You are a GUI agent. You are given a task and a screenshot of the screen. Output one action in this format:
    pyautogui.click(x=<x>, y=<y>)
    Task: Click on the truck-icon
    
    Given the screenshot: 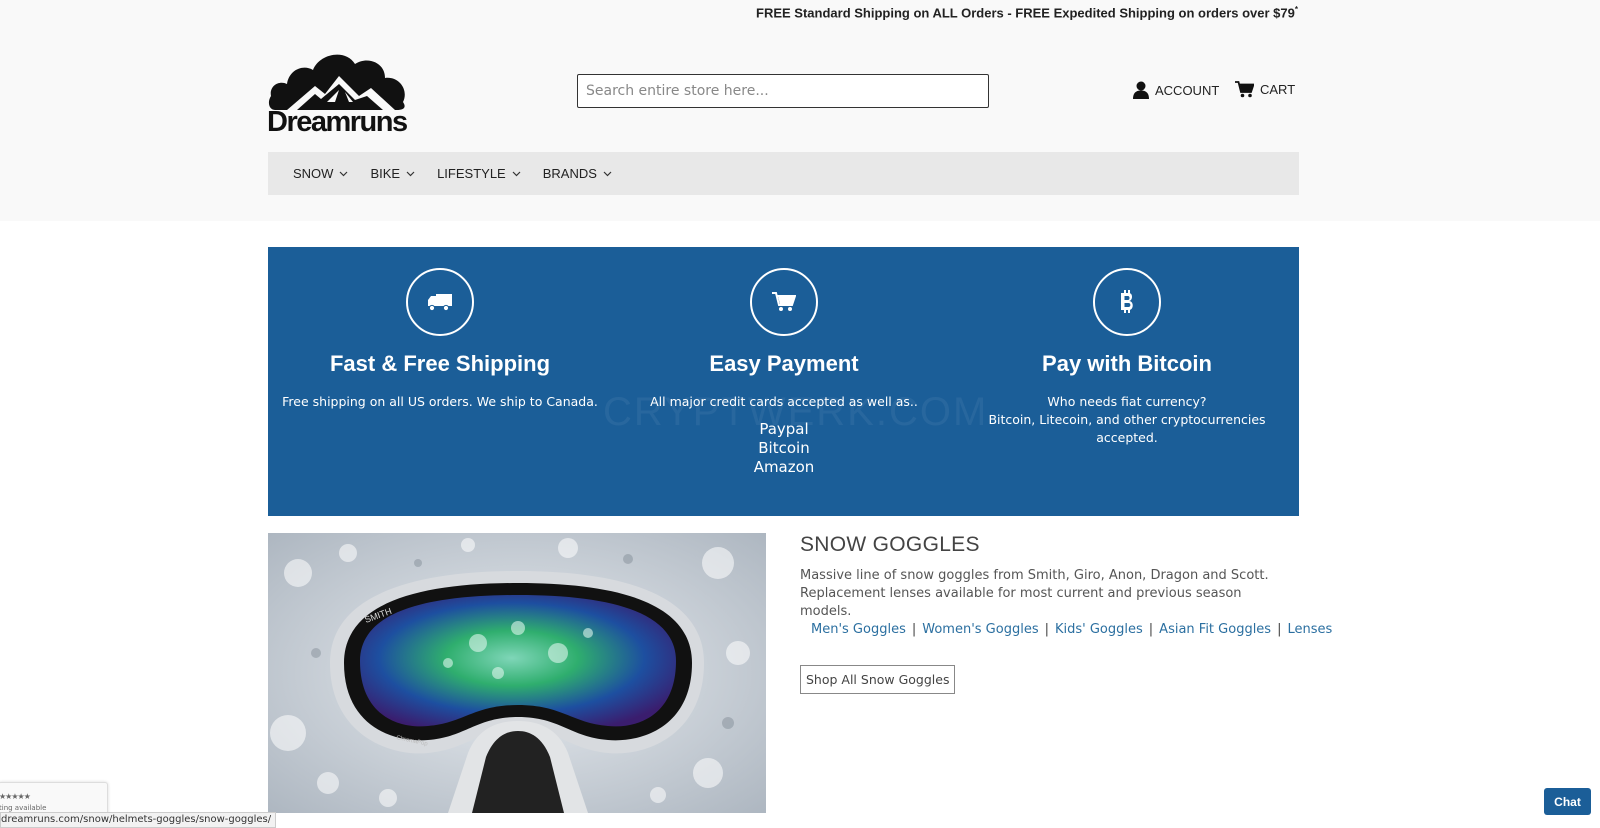 What is the action you would take?
    pyautogui.click(x=440, y=303)
    